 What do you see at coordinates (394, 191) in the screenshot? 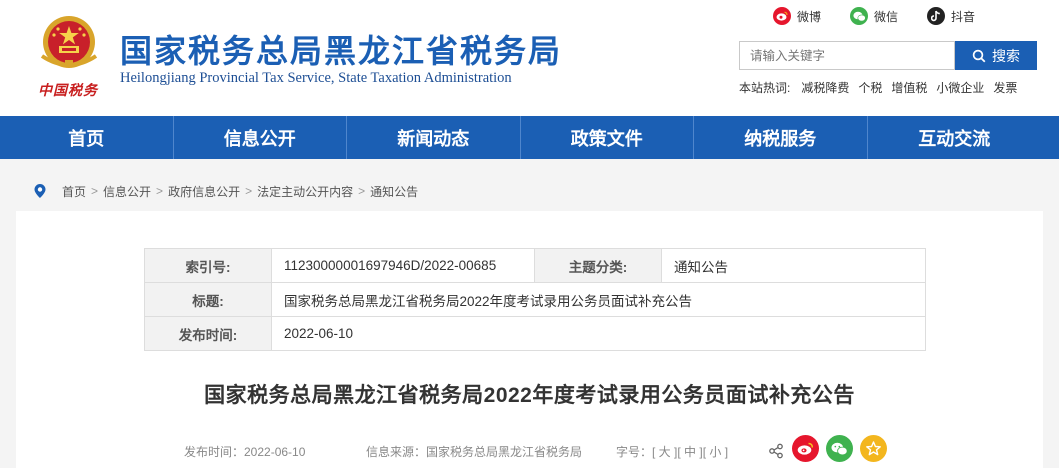
I see `breadcrumb-notices: 通知公告` at bounding box center [394, 191].